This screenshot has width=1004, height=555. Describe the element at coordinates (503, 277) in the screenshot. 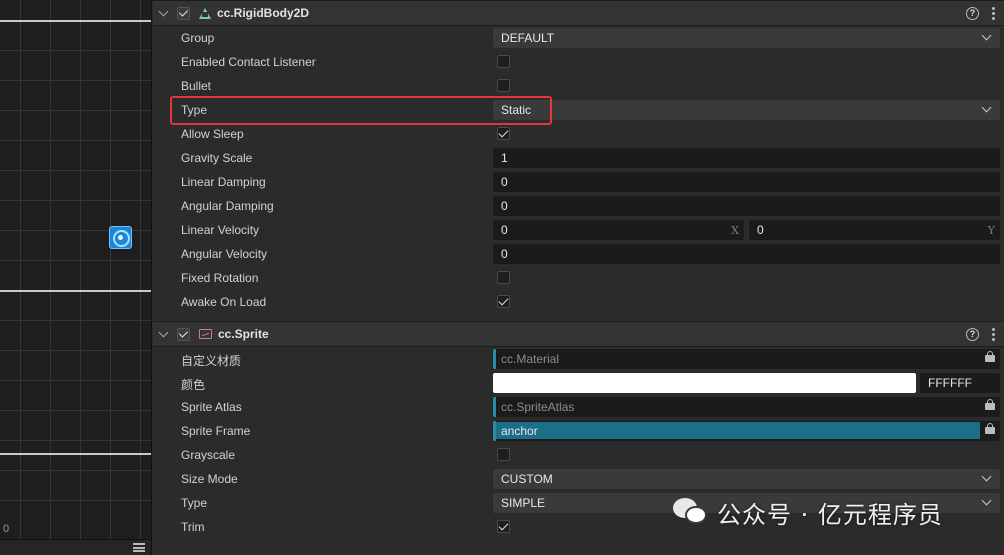

I see `fixed-rotation-checkbox` at that location.